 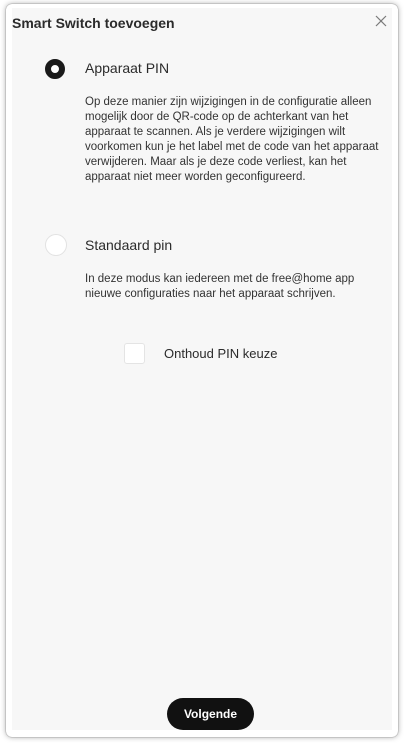 I want to click on remember-pin-label: Onthoud PIN keuze, so click(x=220, y=353).